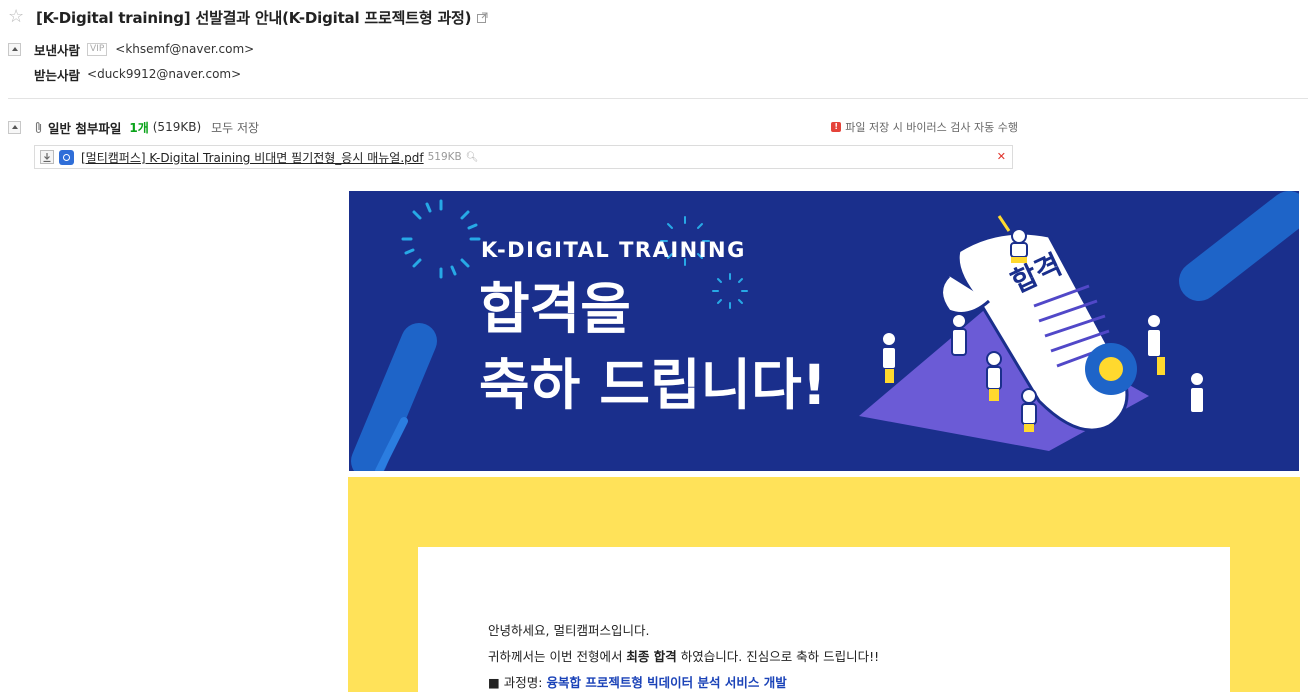 Image resolution: width=1309 pixels, height=692 pixels. What do you see at coordinates (557, 656) in the screenshot?
I see `result-text-part1: 귀하께서는 이번 전형에서` at bounding box center [557, 656].